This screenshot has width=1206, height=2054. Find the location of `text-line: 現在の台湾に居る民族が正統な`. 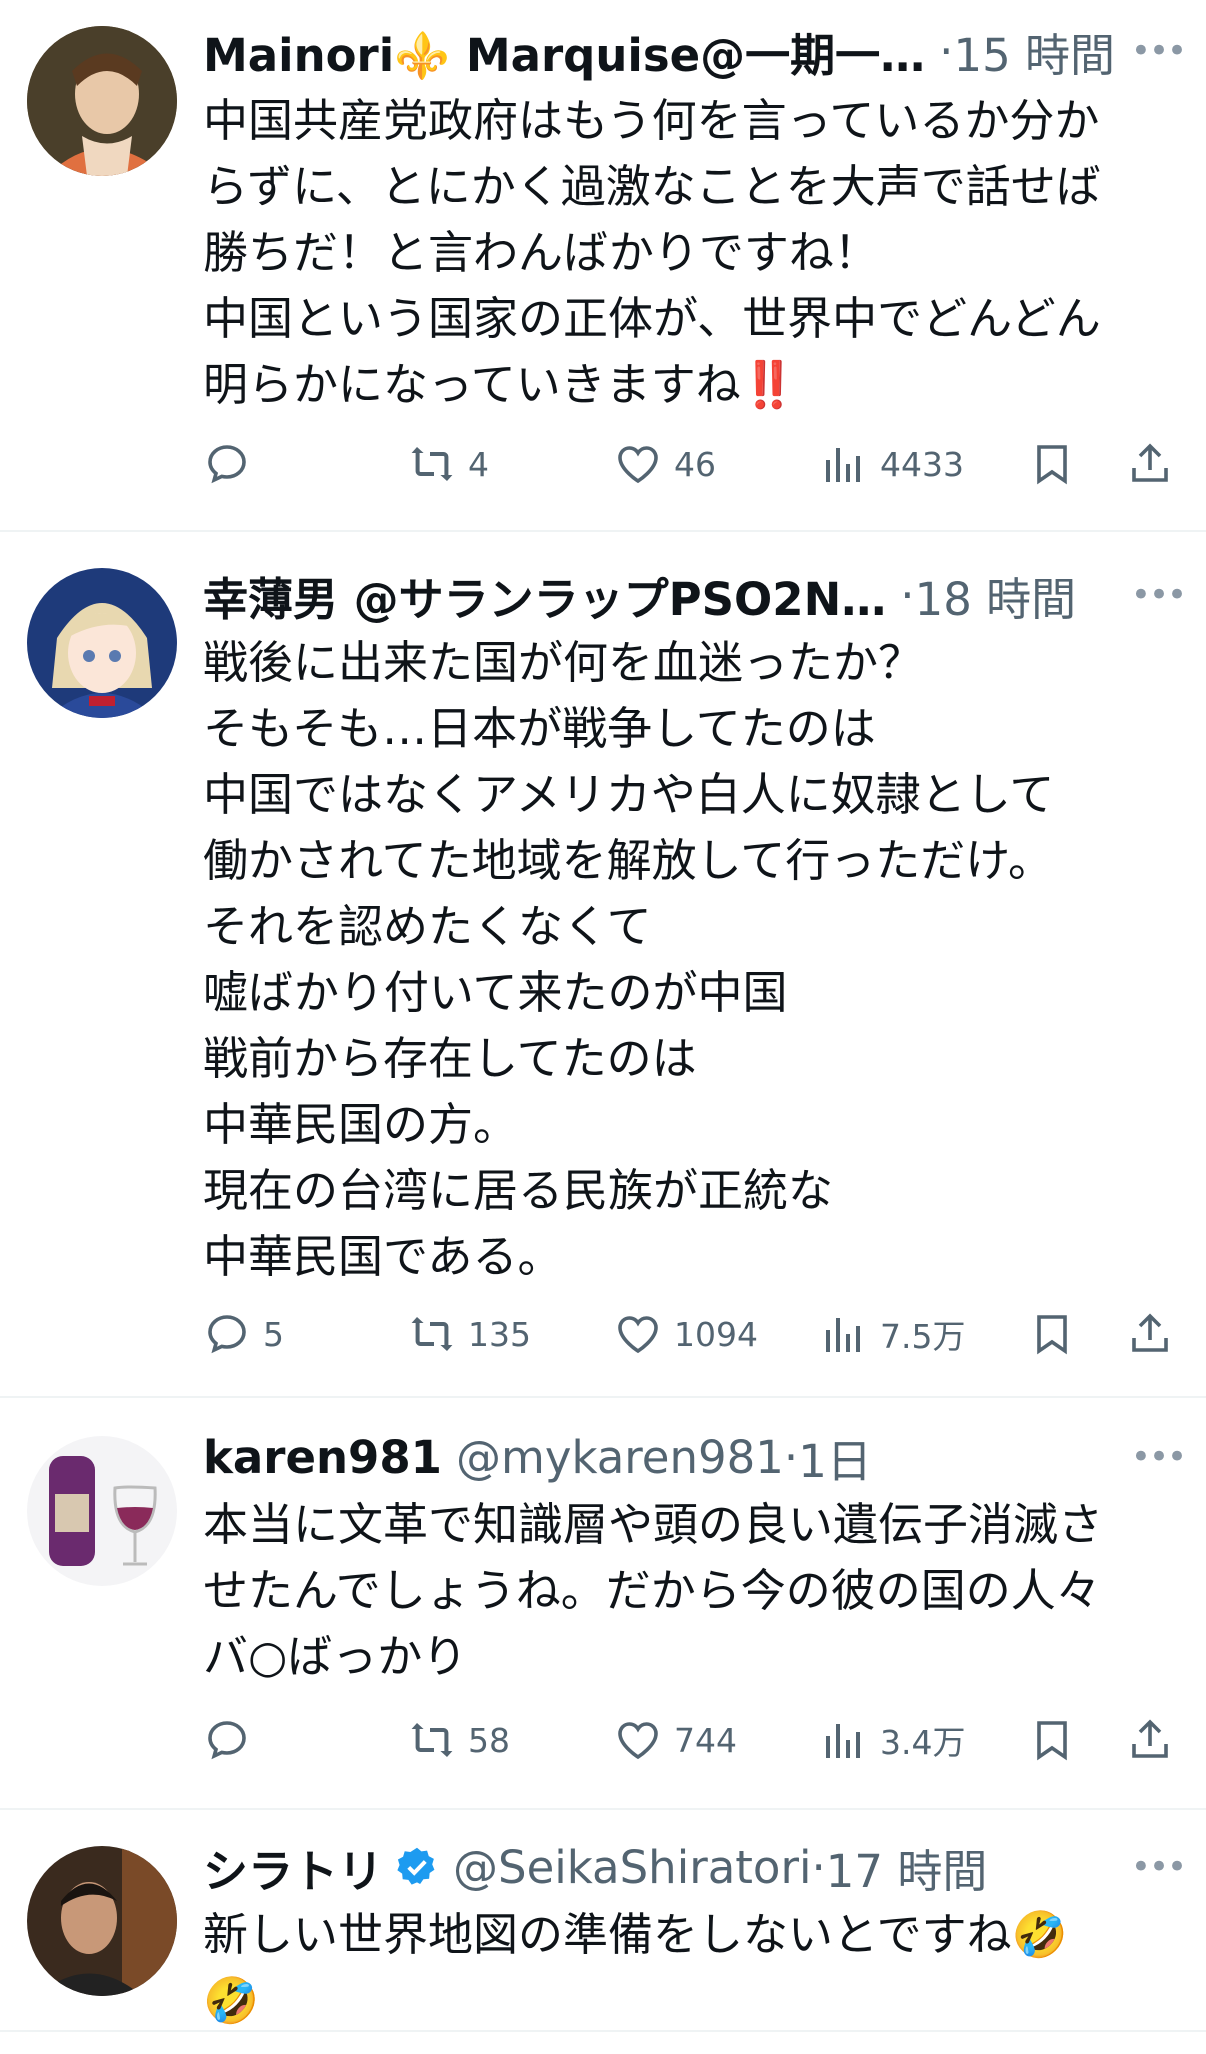

text-line: 現在の台湾に居る民族が正統な is located at coordinates (518, 1190).